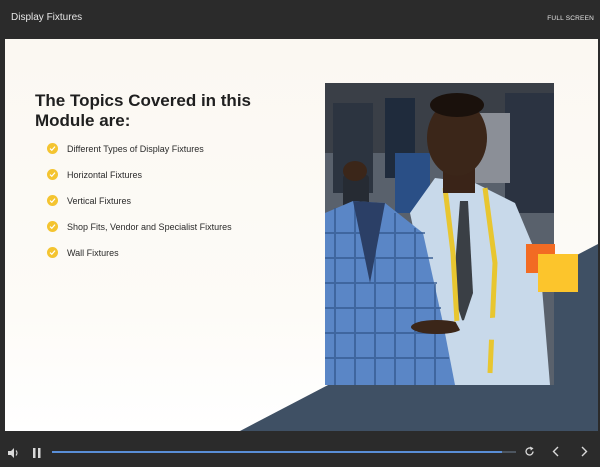  Describe the element at coordinates (584, 453) in the screenshot. I see `next-icon` at that location.